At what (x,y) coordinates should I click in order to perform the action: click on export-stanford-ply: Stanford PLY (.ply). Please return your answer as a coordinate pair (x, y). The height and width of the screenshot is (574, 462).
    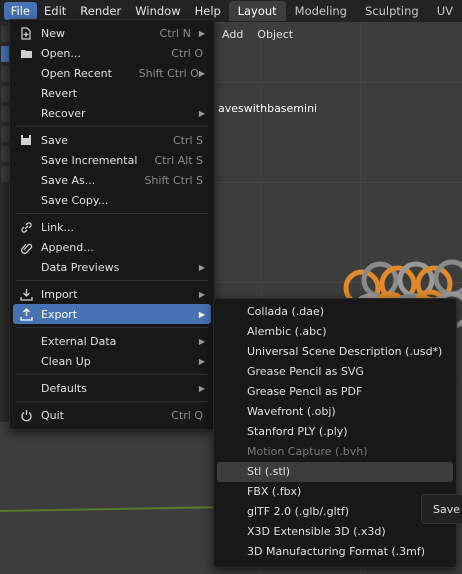
    Looking at the image, I should click on (335, 432).